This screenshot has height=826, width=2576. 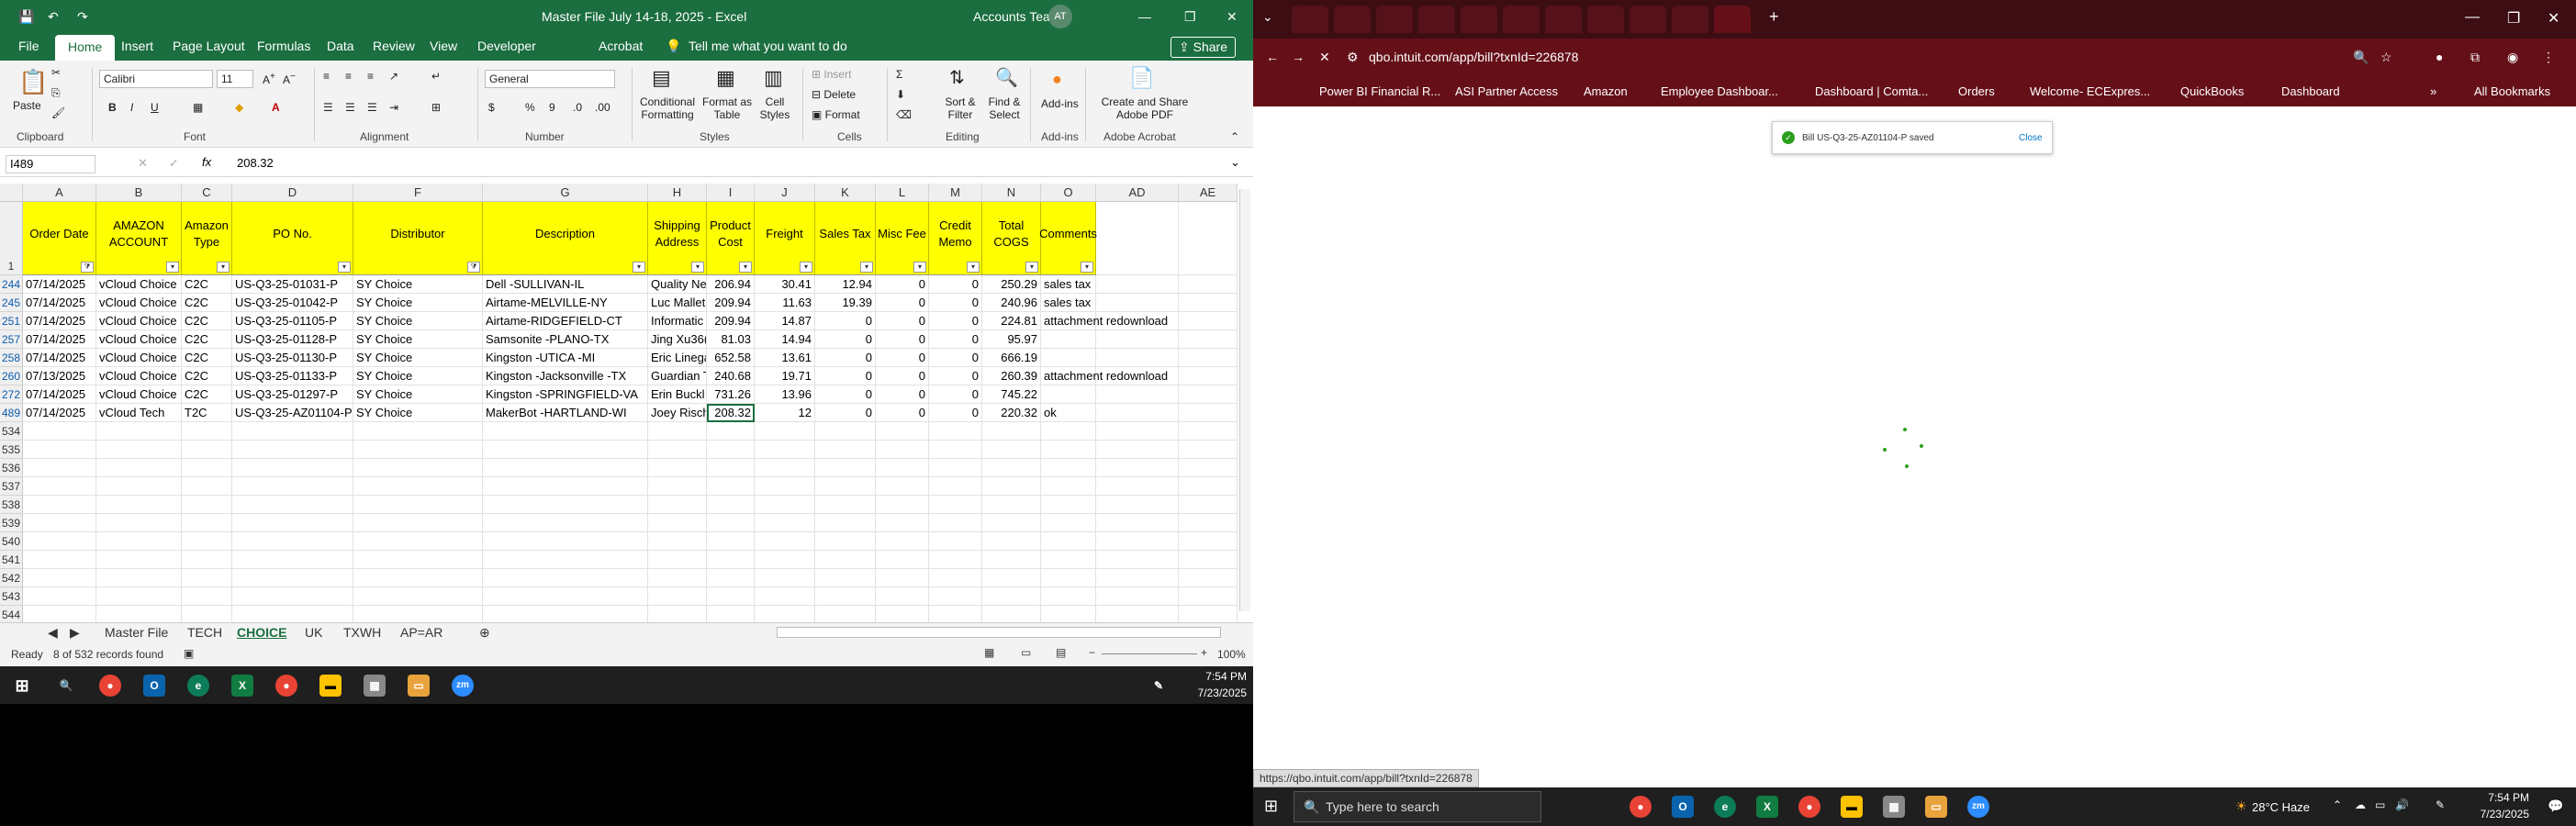 What do you see at coordinates (506, 46) in the screenshot?
I see `tab-developer: Developer` at bounding box center [506, 46].